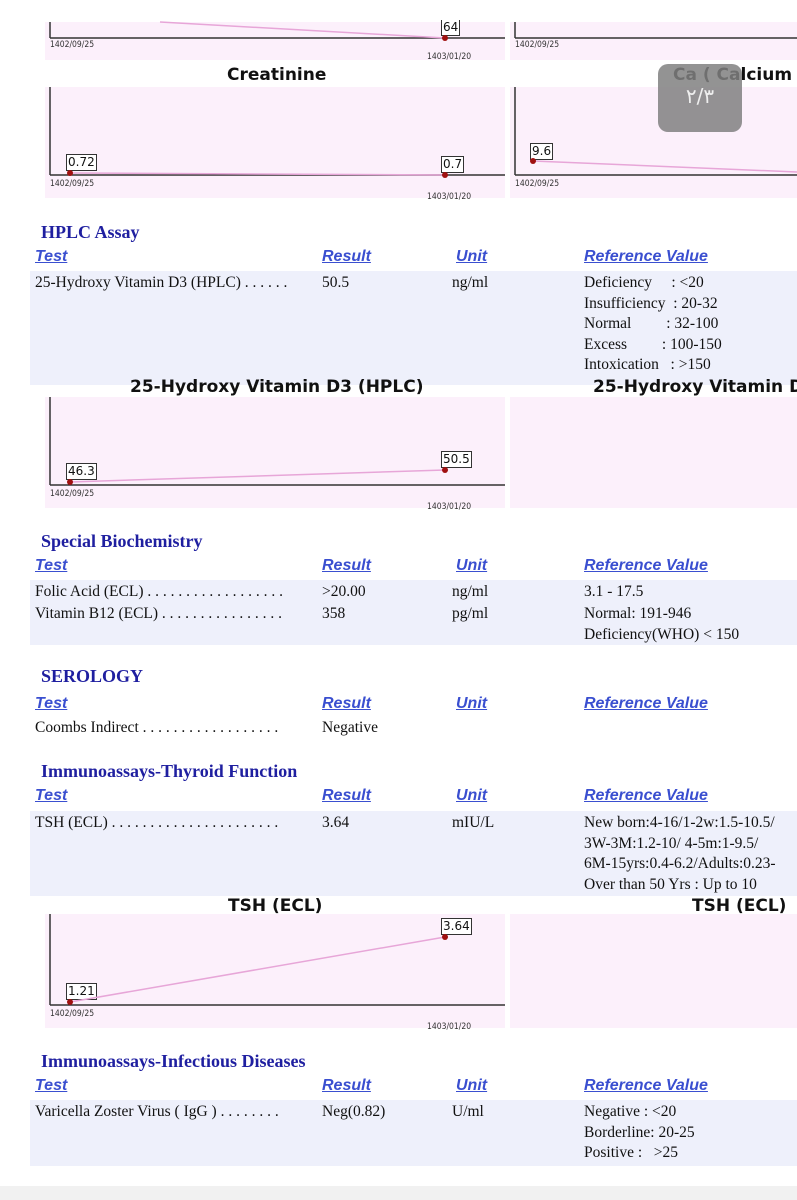  What do you see at coordinates (398, 1193) in the screenshot?
I see `bottom-bar` at bounding box center [398, 1193].